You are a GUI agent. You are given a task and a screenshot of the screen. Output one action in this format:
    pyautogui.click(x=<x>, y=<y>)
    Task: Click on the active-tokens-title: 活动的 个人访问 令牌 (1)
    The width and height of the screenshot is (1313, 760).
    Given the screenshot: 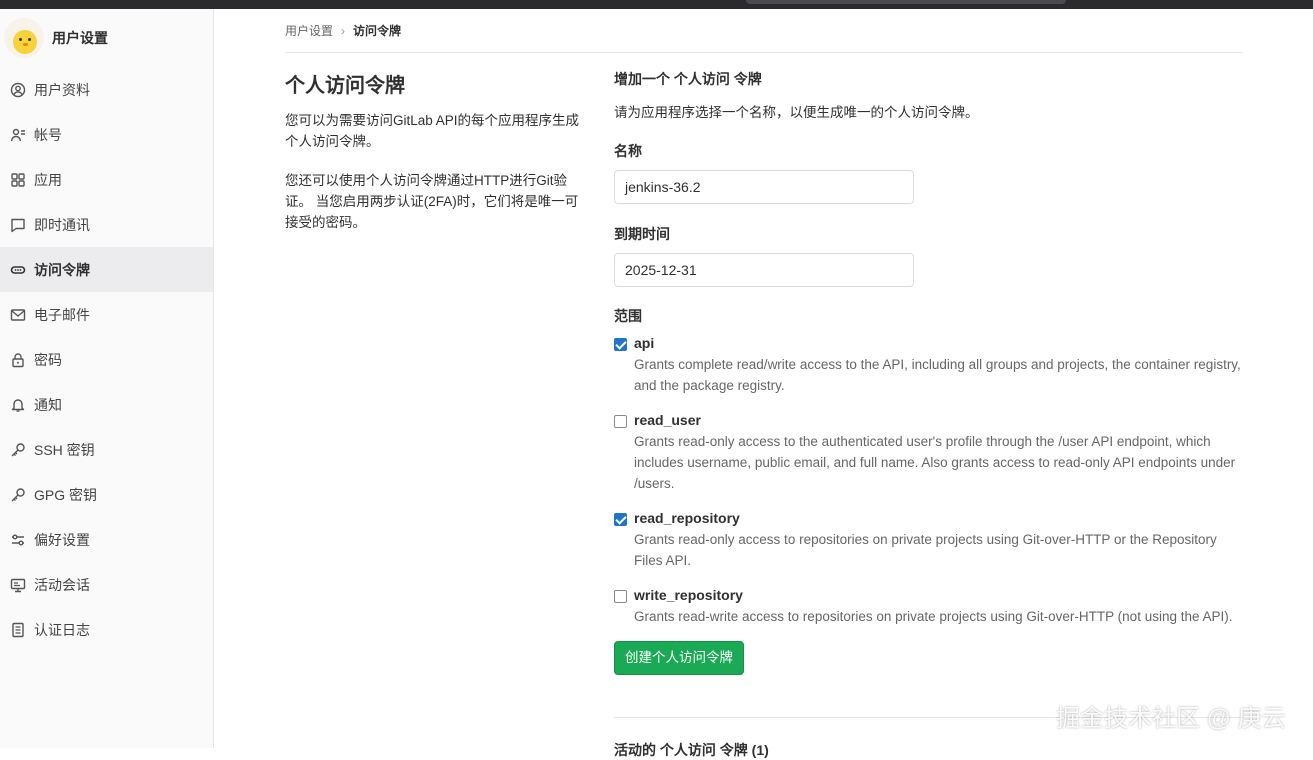 What is the action you would take?
    pyautogui.click(x=691, y=750)
    